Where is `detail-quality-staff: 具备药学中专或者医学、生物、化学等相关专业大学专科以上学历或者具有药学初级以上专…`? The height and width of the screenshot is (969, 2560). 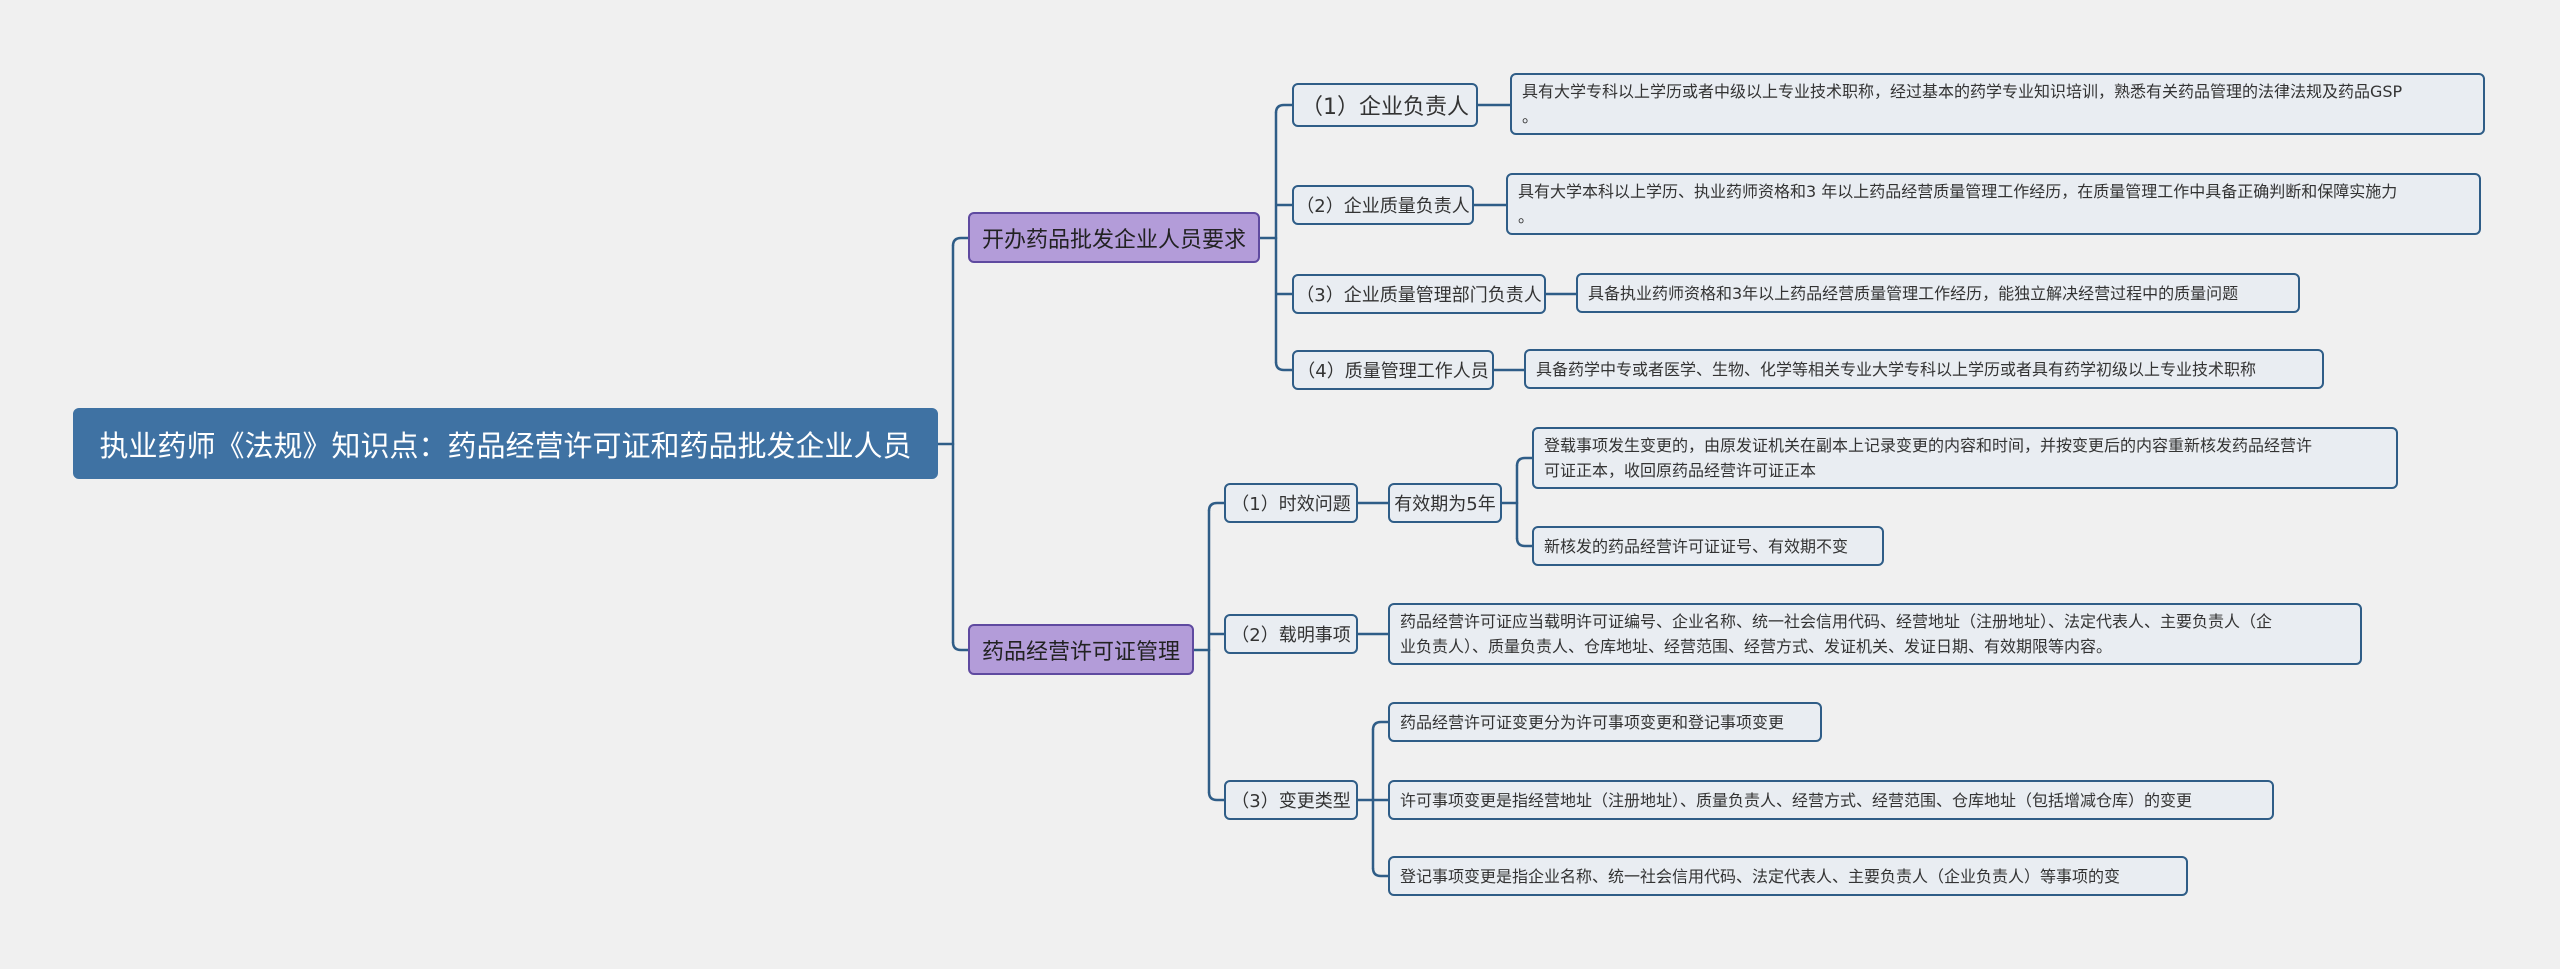
detail-quality-staff: 具备药学中专或者医学、生物、化学等相关专业大学专科以上学历或者具有药学初级以上专… is located at coordinates (1924, 369).